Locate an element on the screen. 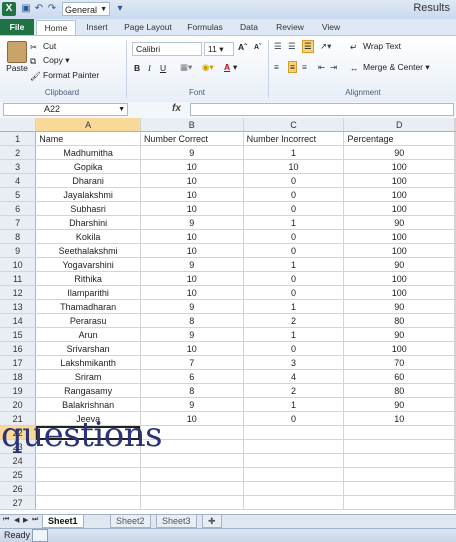 This screenshot has width=456, height=542. shrink-font-button: Aˇ is located at coordinates (257, 47).